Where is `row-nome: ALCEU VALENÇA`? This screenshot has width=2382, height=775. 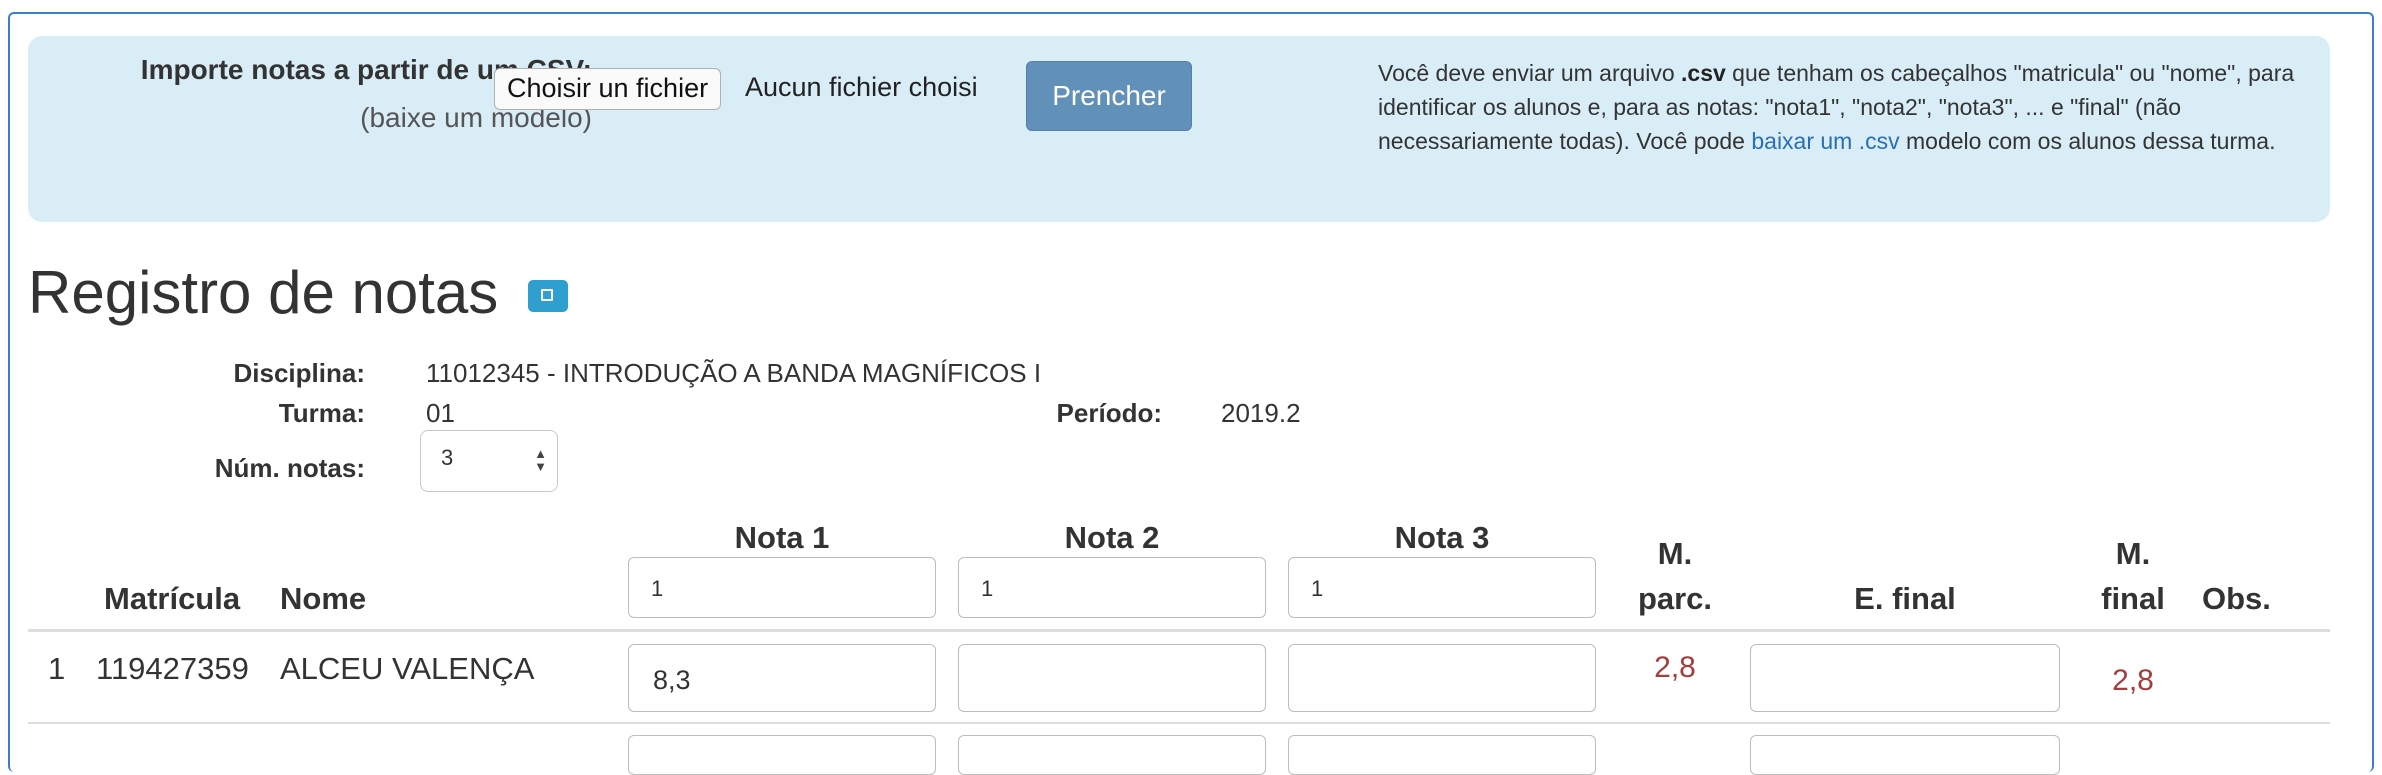 row-nome: ALCEU VALENÇA is located at coordinates (407, 668).